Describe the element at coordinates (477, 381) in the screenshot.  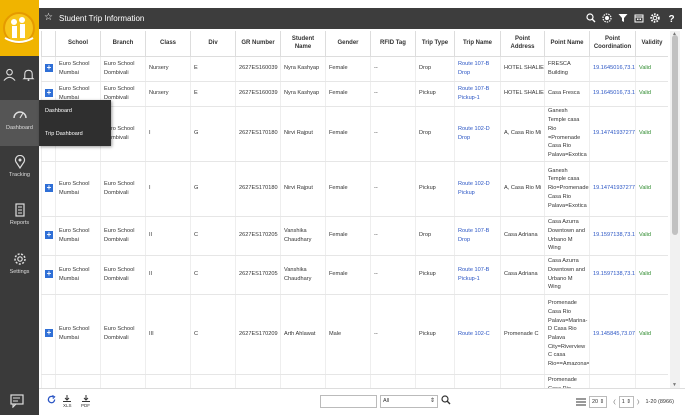
I see `cell-trip-name` at that location.